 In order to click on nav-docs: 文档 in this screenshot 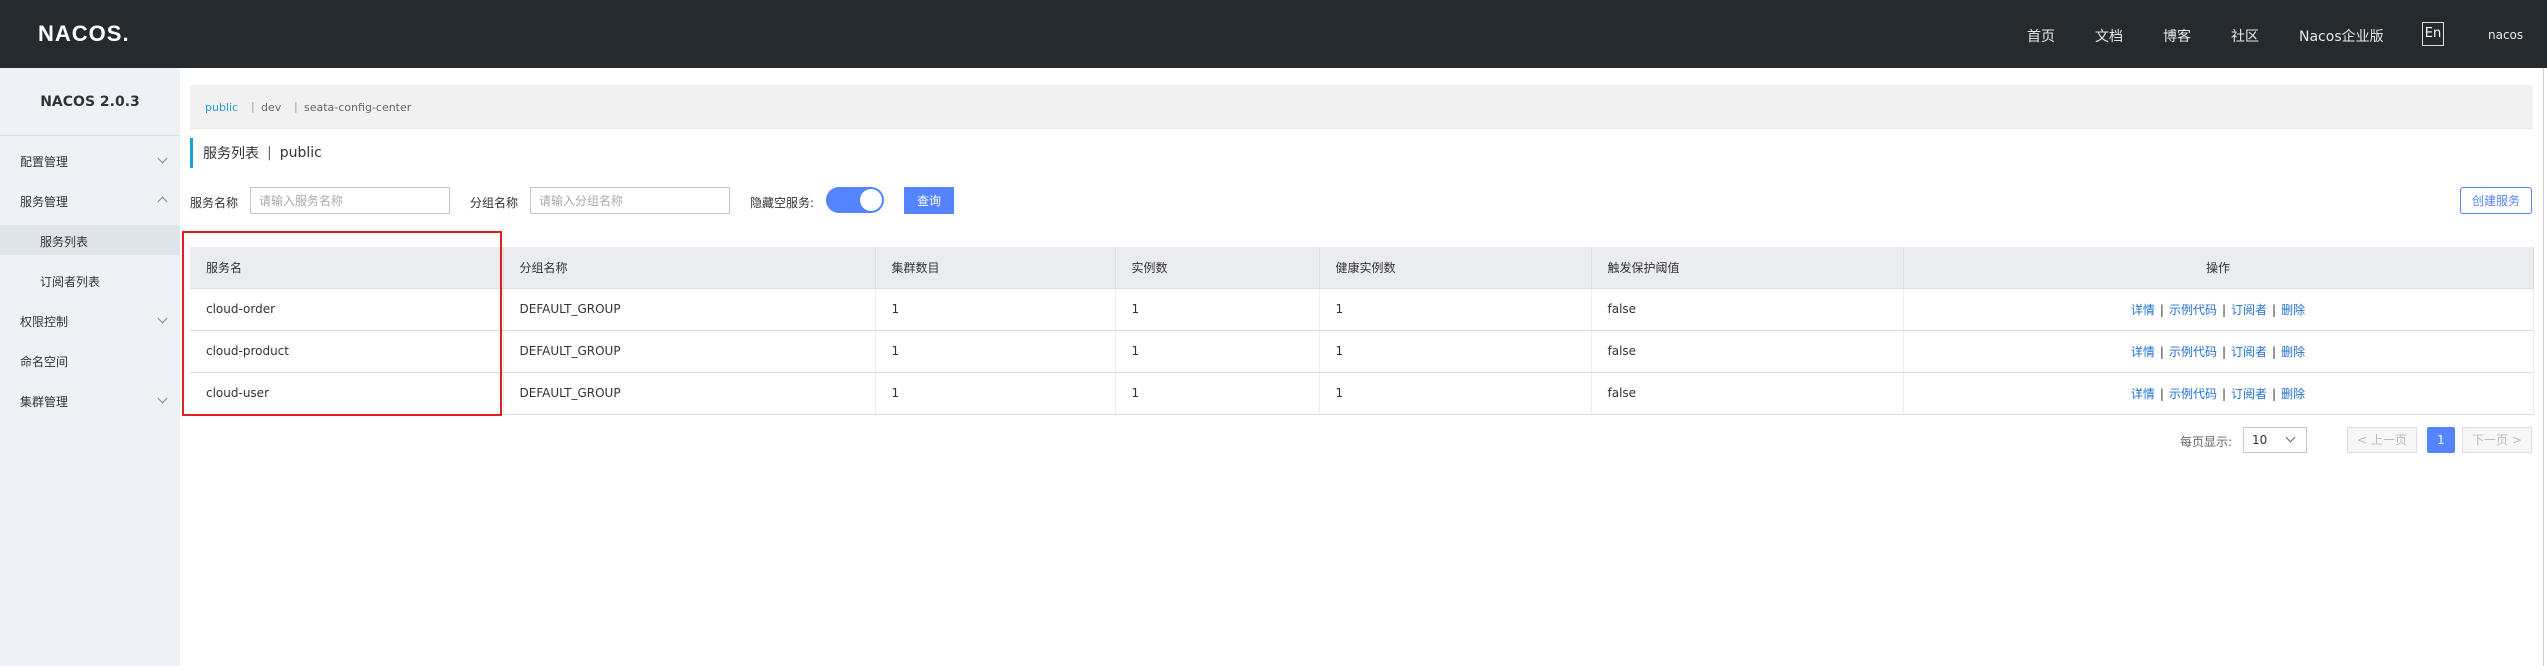, I will do `click(2109, 36)`.